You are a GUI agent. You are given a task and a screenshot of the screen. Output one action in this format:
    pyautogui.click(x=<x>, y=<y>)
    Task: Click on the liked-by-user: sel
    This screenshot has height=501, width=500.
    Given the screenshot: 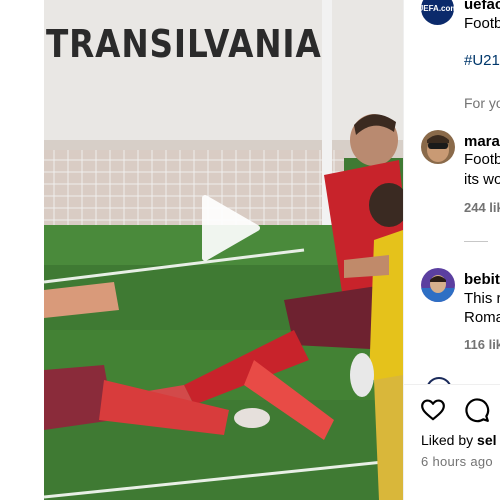 What is the action you would take?
    pyautogui.click(x=486, y=440)
    